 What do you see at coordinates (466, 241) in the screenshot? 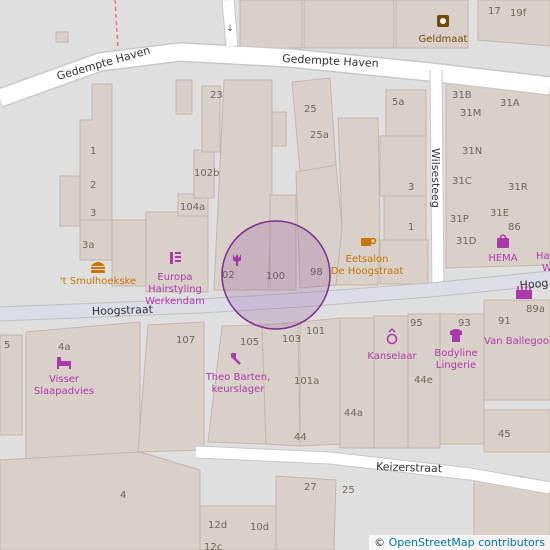
I see `house-number: 31D` at bounding box center [466, 241].